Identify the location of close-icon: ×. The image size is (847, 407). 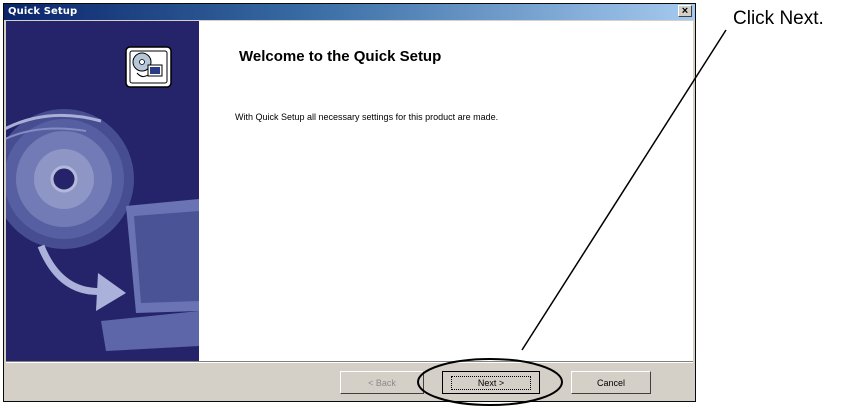
(685, 11).